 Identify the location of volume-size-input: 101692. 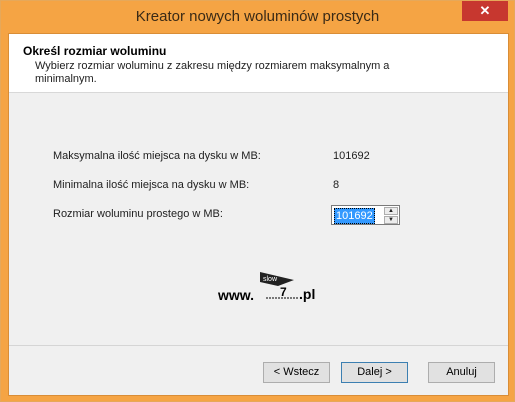
(354, 216).